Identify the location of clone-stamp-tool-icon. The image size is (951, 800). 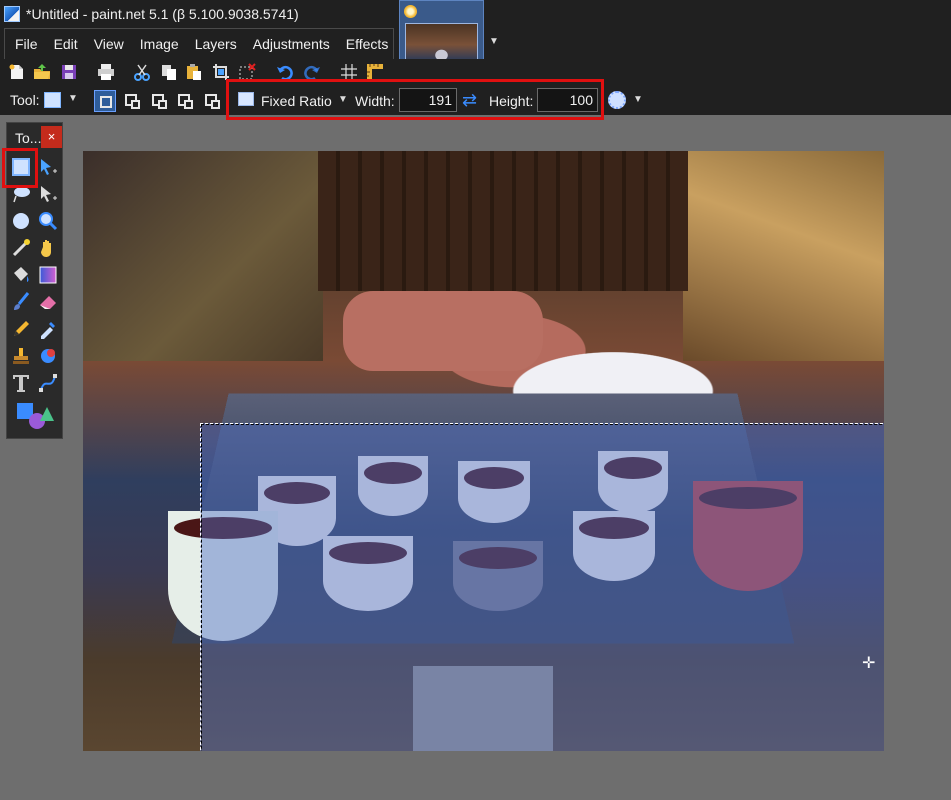
(21, 356).